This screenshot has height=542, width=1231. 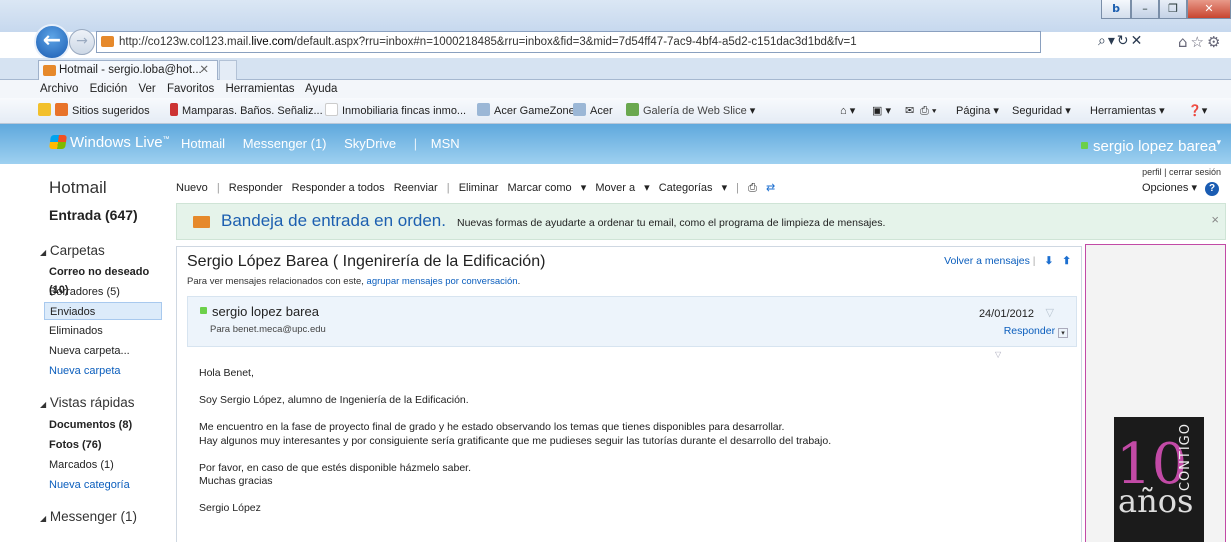 I want to click on tab-hotmail: Hotmail - sergio.loba@hot... ✕, so click(x=128, y=70).